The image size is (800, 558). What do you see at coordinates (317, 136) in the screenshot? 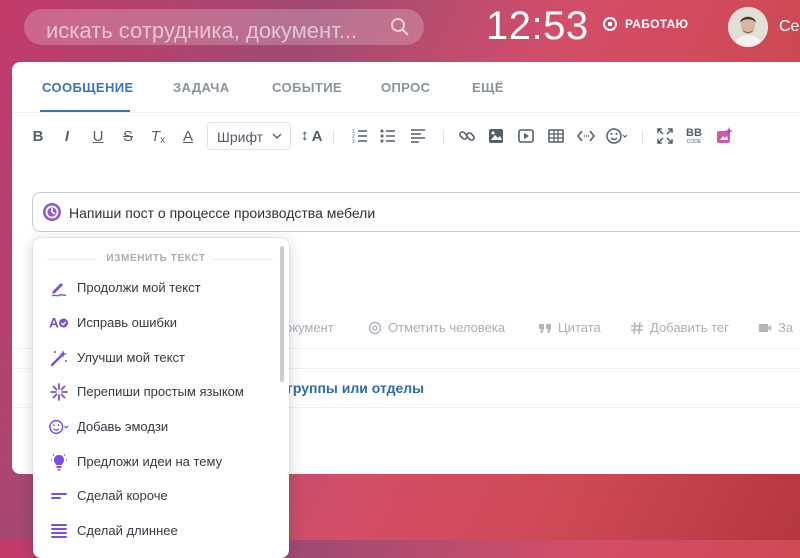
I see `font-size-label: A` at bounding box center [317, 136].